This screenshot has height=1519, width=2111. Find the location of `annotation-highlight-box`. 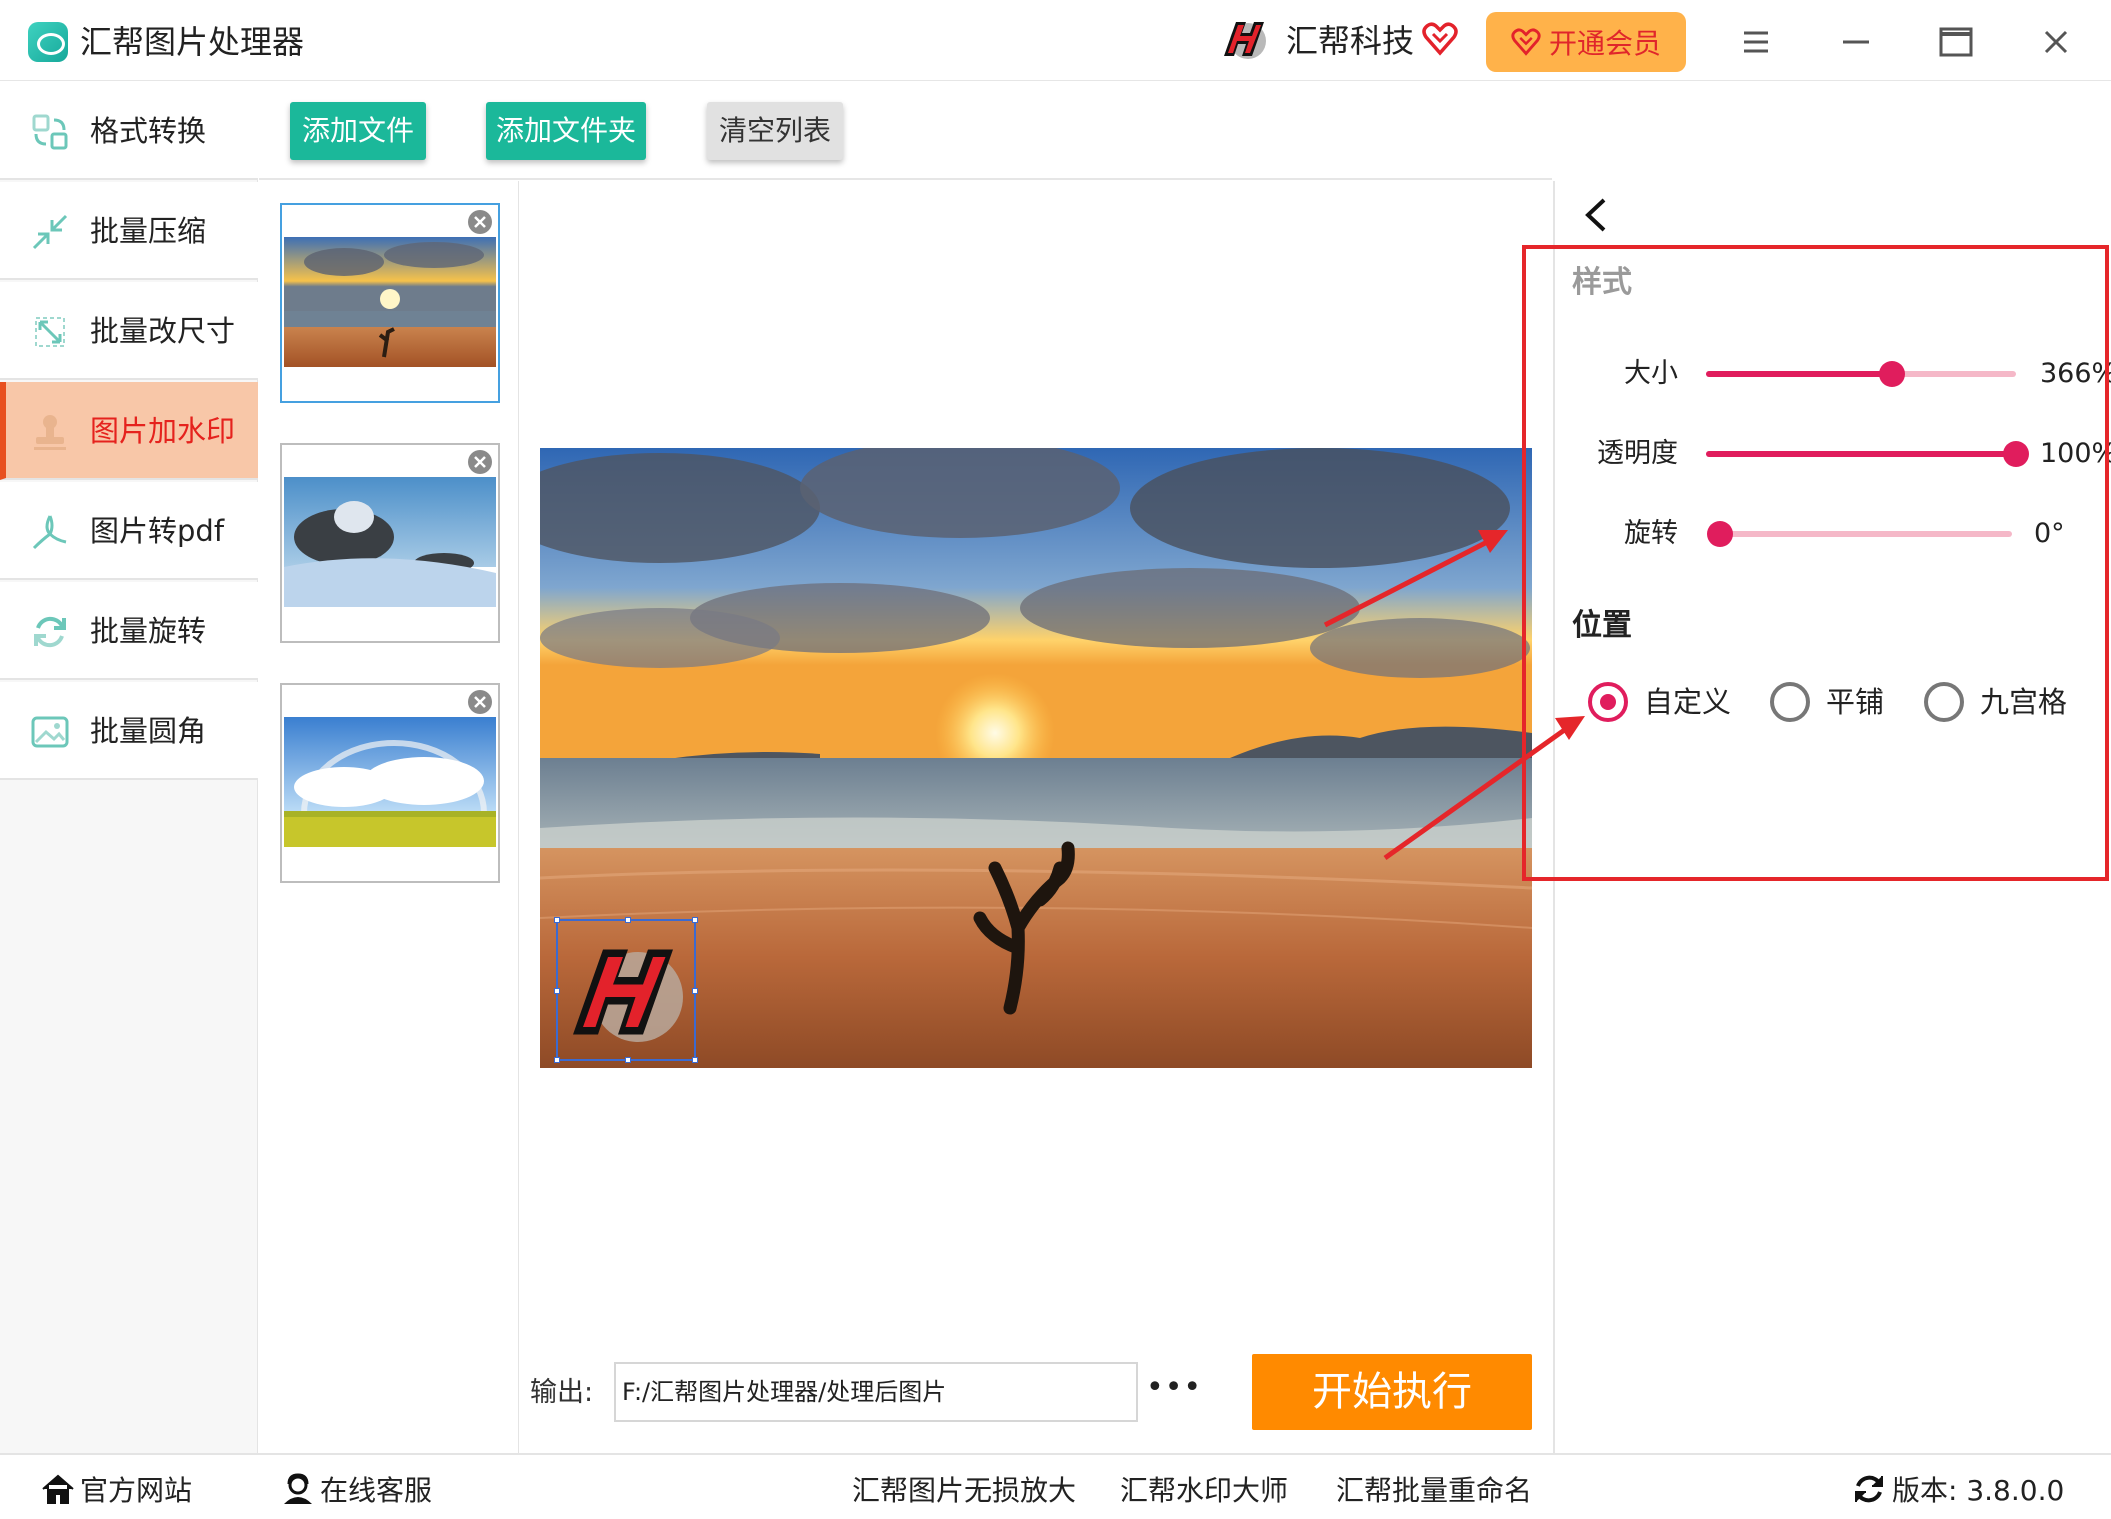

annotation-highlight-box is located at coordinates (1815, 563).